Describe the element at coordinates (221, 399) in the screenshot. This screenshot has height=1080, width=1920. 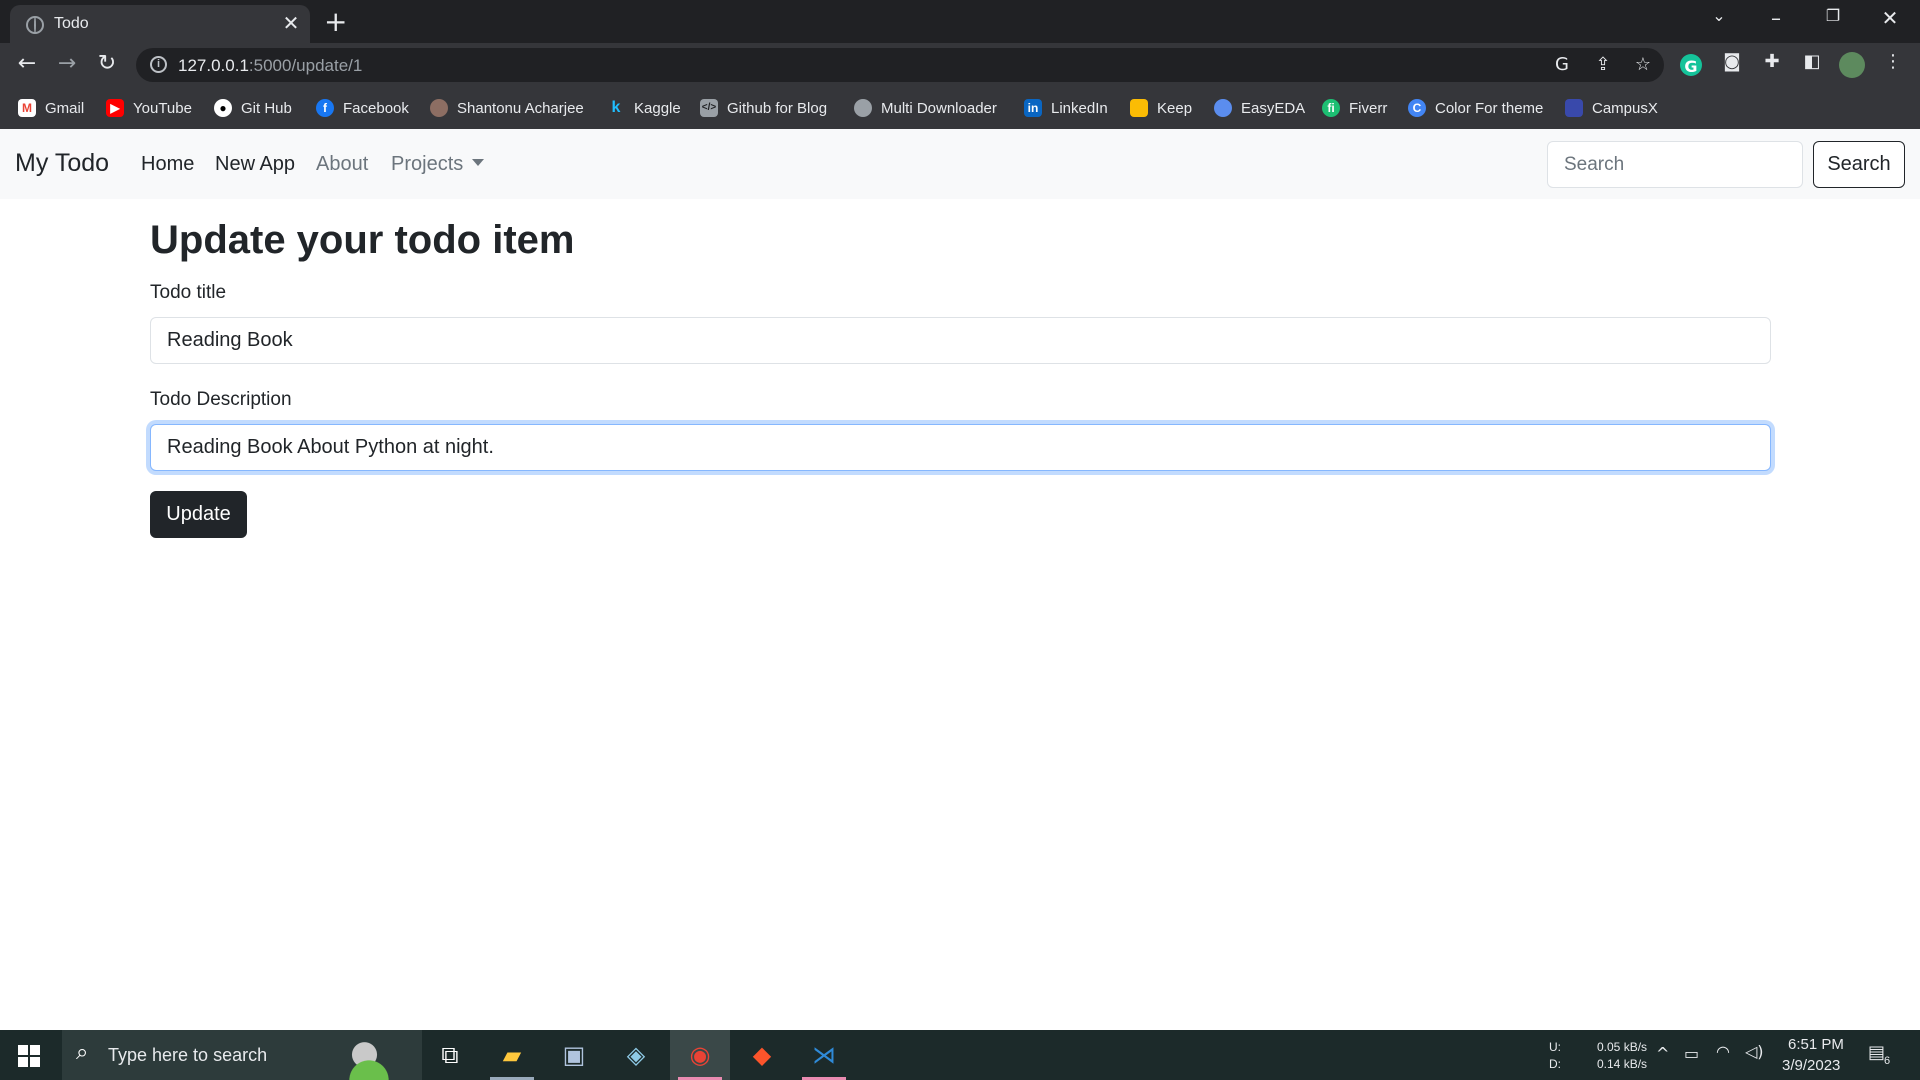
I see `todo-description-label: Todo Description` at that location.